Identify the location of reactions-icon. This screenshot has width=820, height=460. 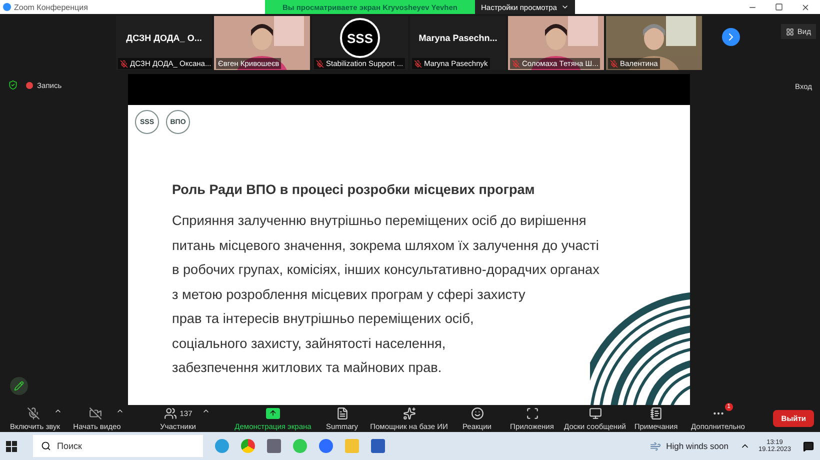
(477, 413).